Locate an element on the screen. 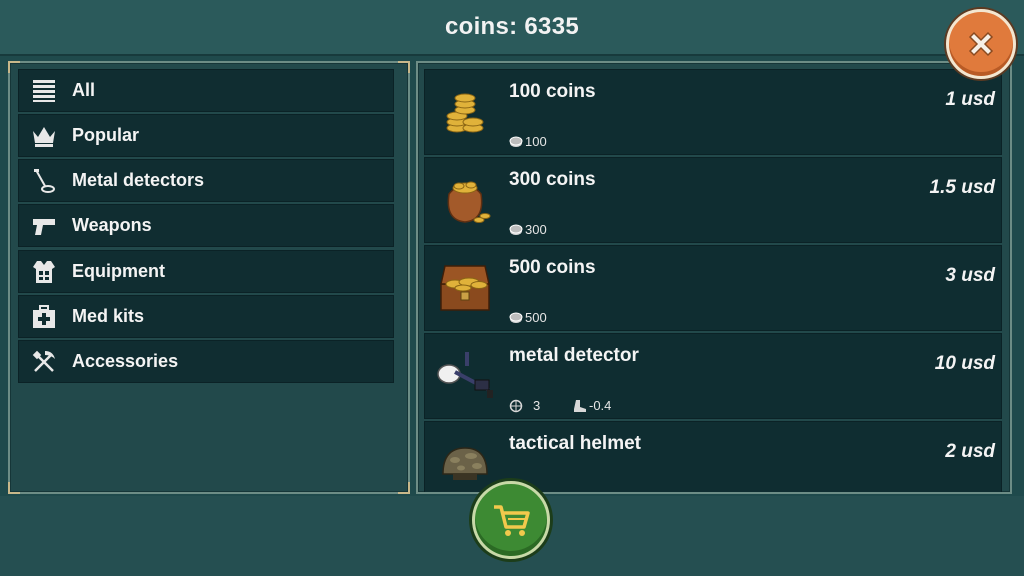 The width and height of the screenshot is (1024, 576). shop-item-100-coins: 100 coins 1 usd 100 is located at coordinates (713, 112).